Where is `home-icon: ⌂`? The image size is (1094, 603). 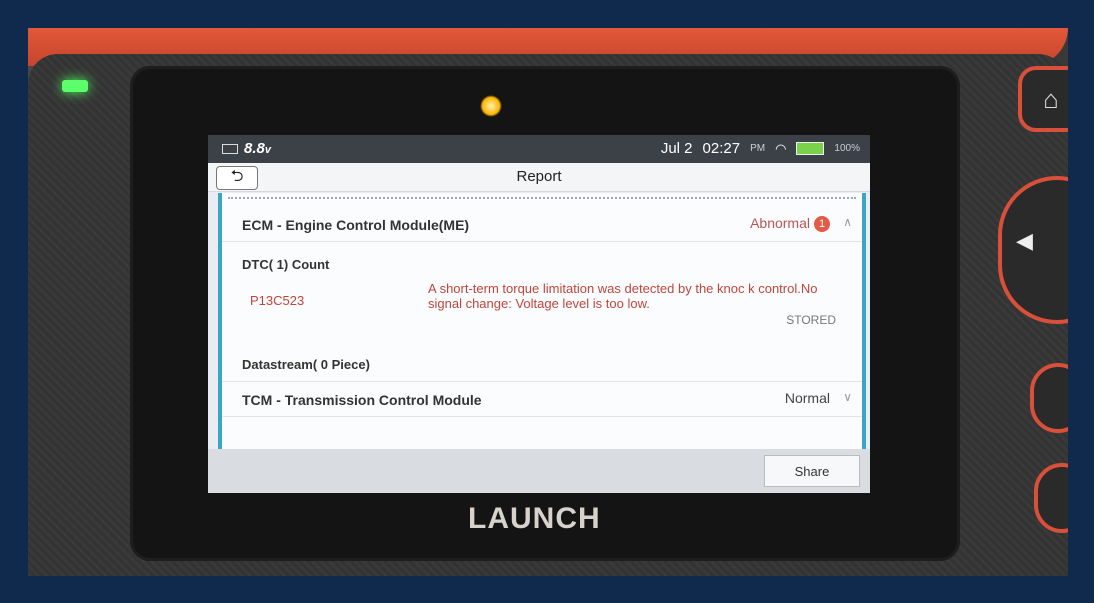 home-icon: ⌂ is located at coordinates (1051, 98).